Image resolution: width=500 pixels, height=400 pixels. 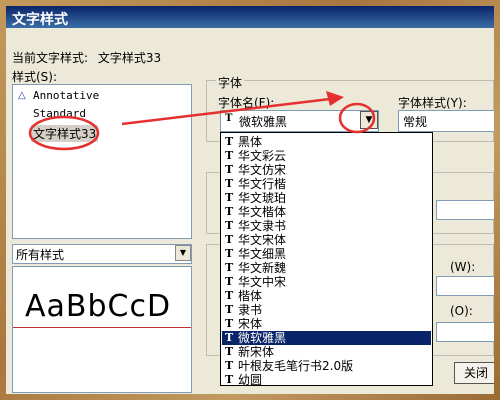 What do you see at coordinates (326, 156) in the screenshot?
I see `font-option: T 华文彩云` at bounding box center [326, 156].